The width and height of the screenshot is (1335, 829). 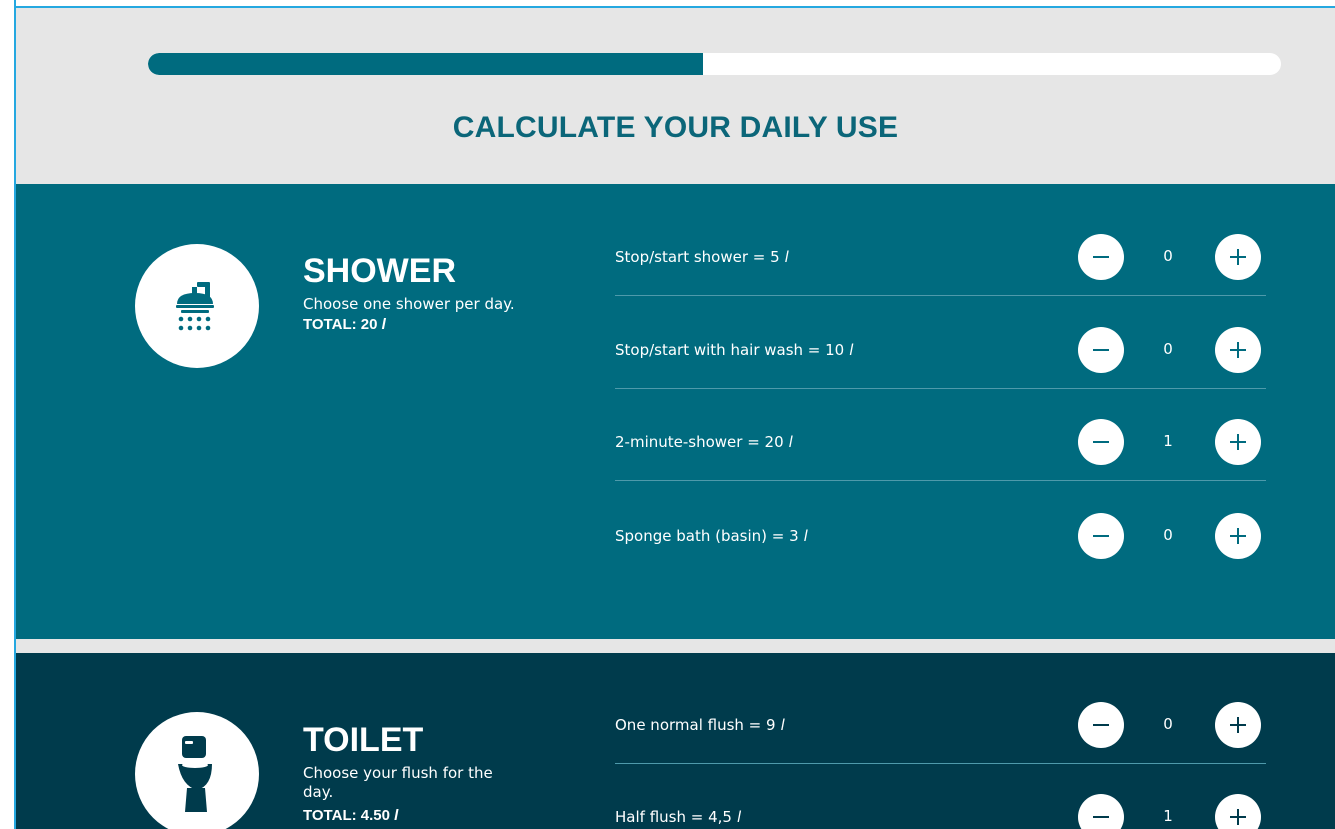 What do you see at coordinates (340, 324) in the screenshot?
I see `shower-total-label: TOTAL: 20` at bounding box center [340, 324].